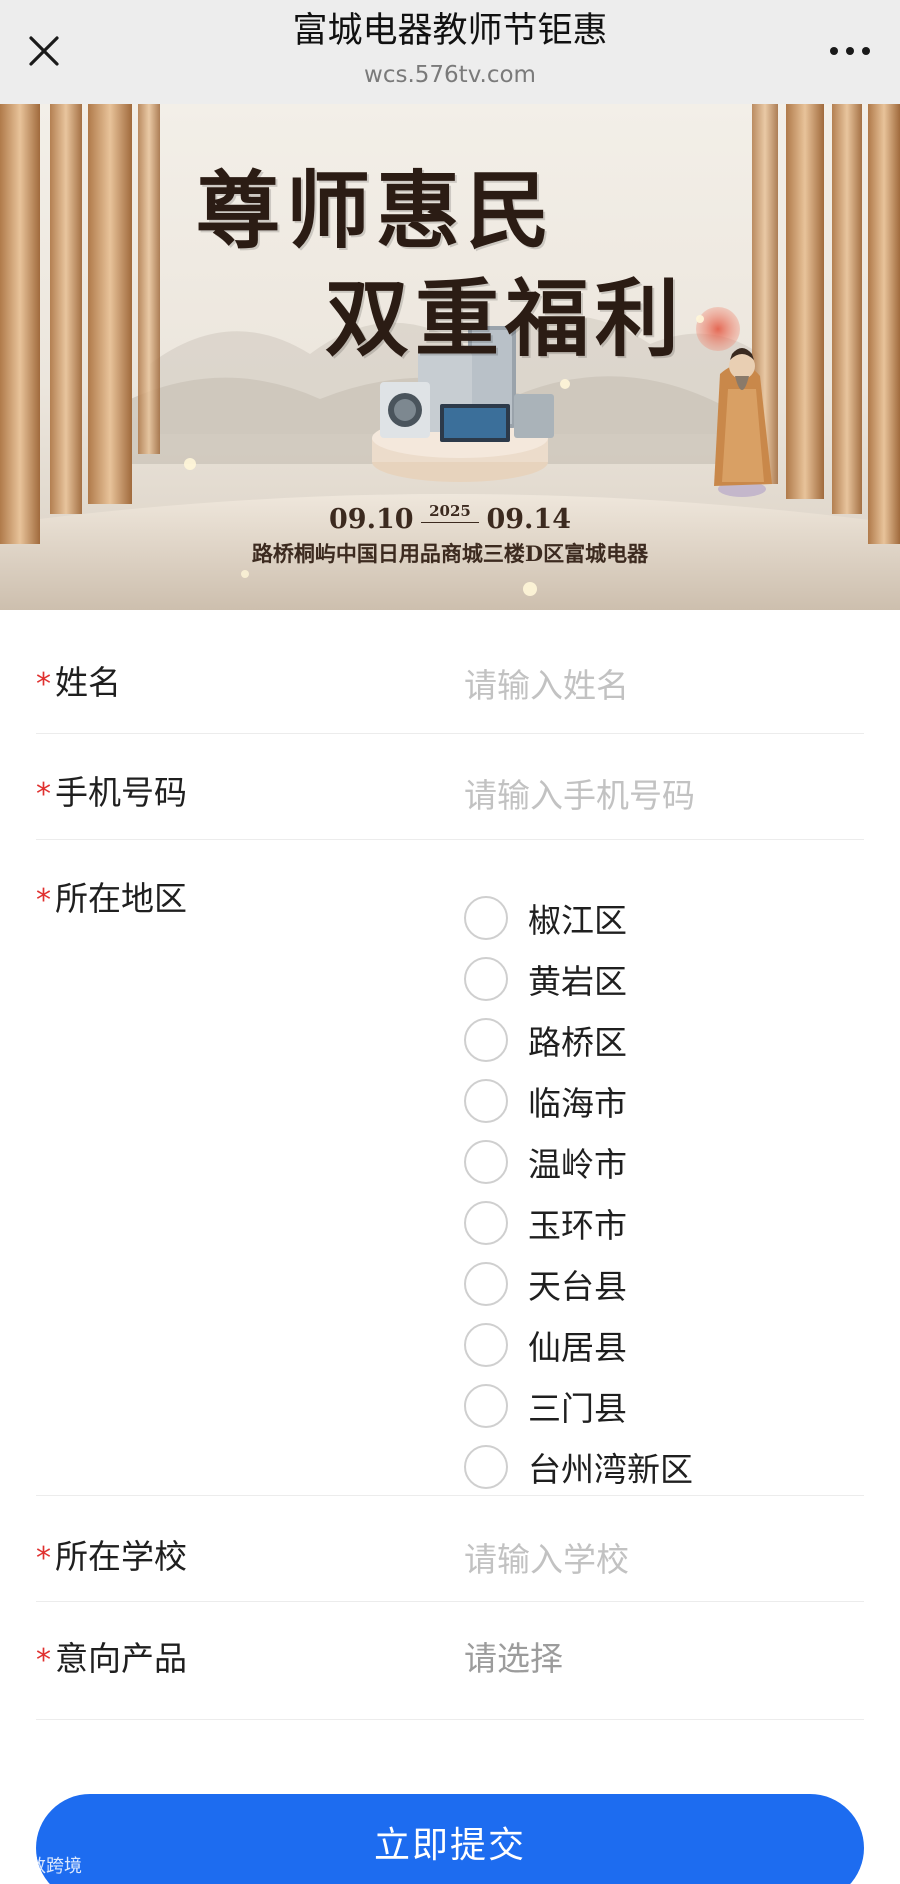  What do you see at coordinates (450, 1839) in the screenshot?
I see `submit-button: 立即提交` at bounding box center [450, 1839].